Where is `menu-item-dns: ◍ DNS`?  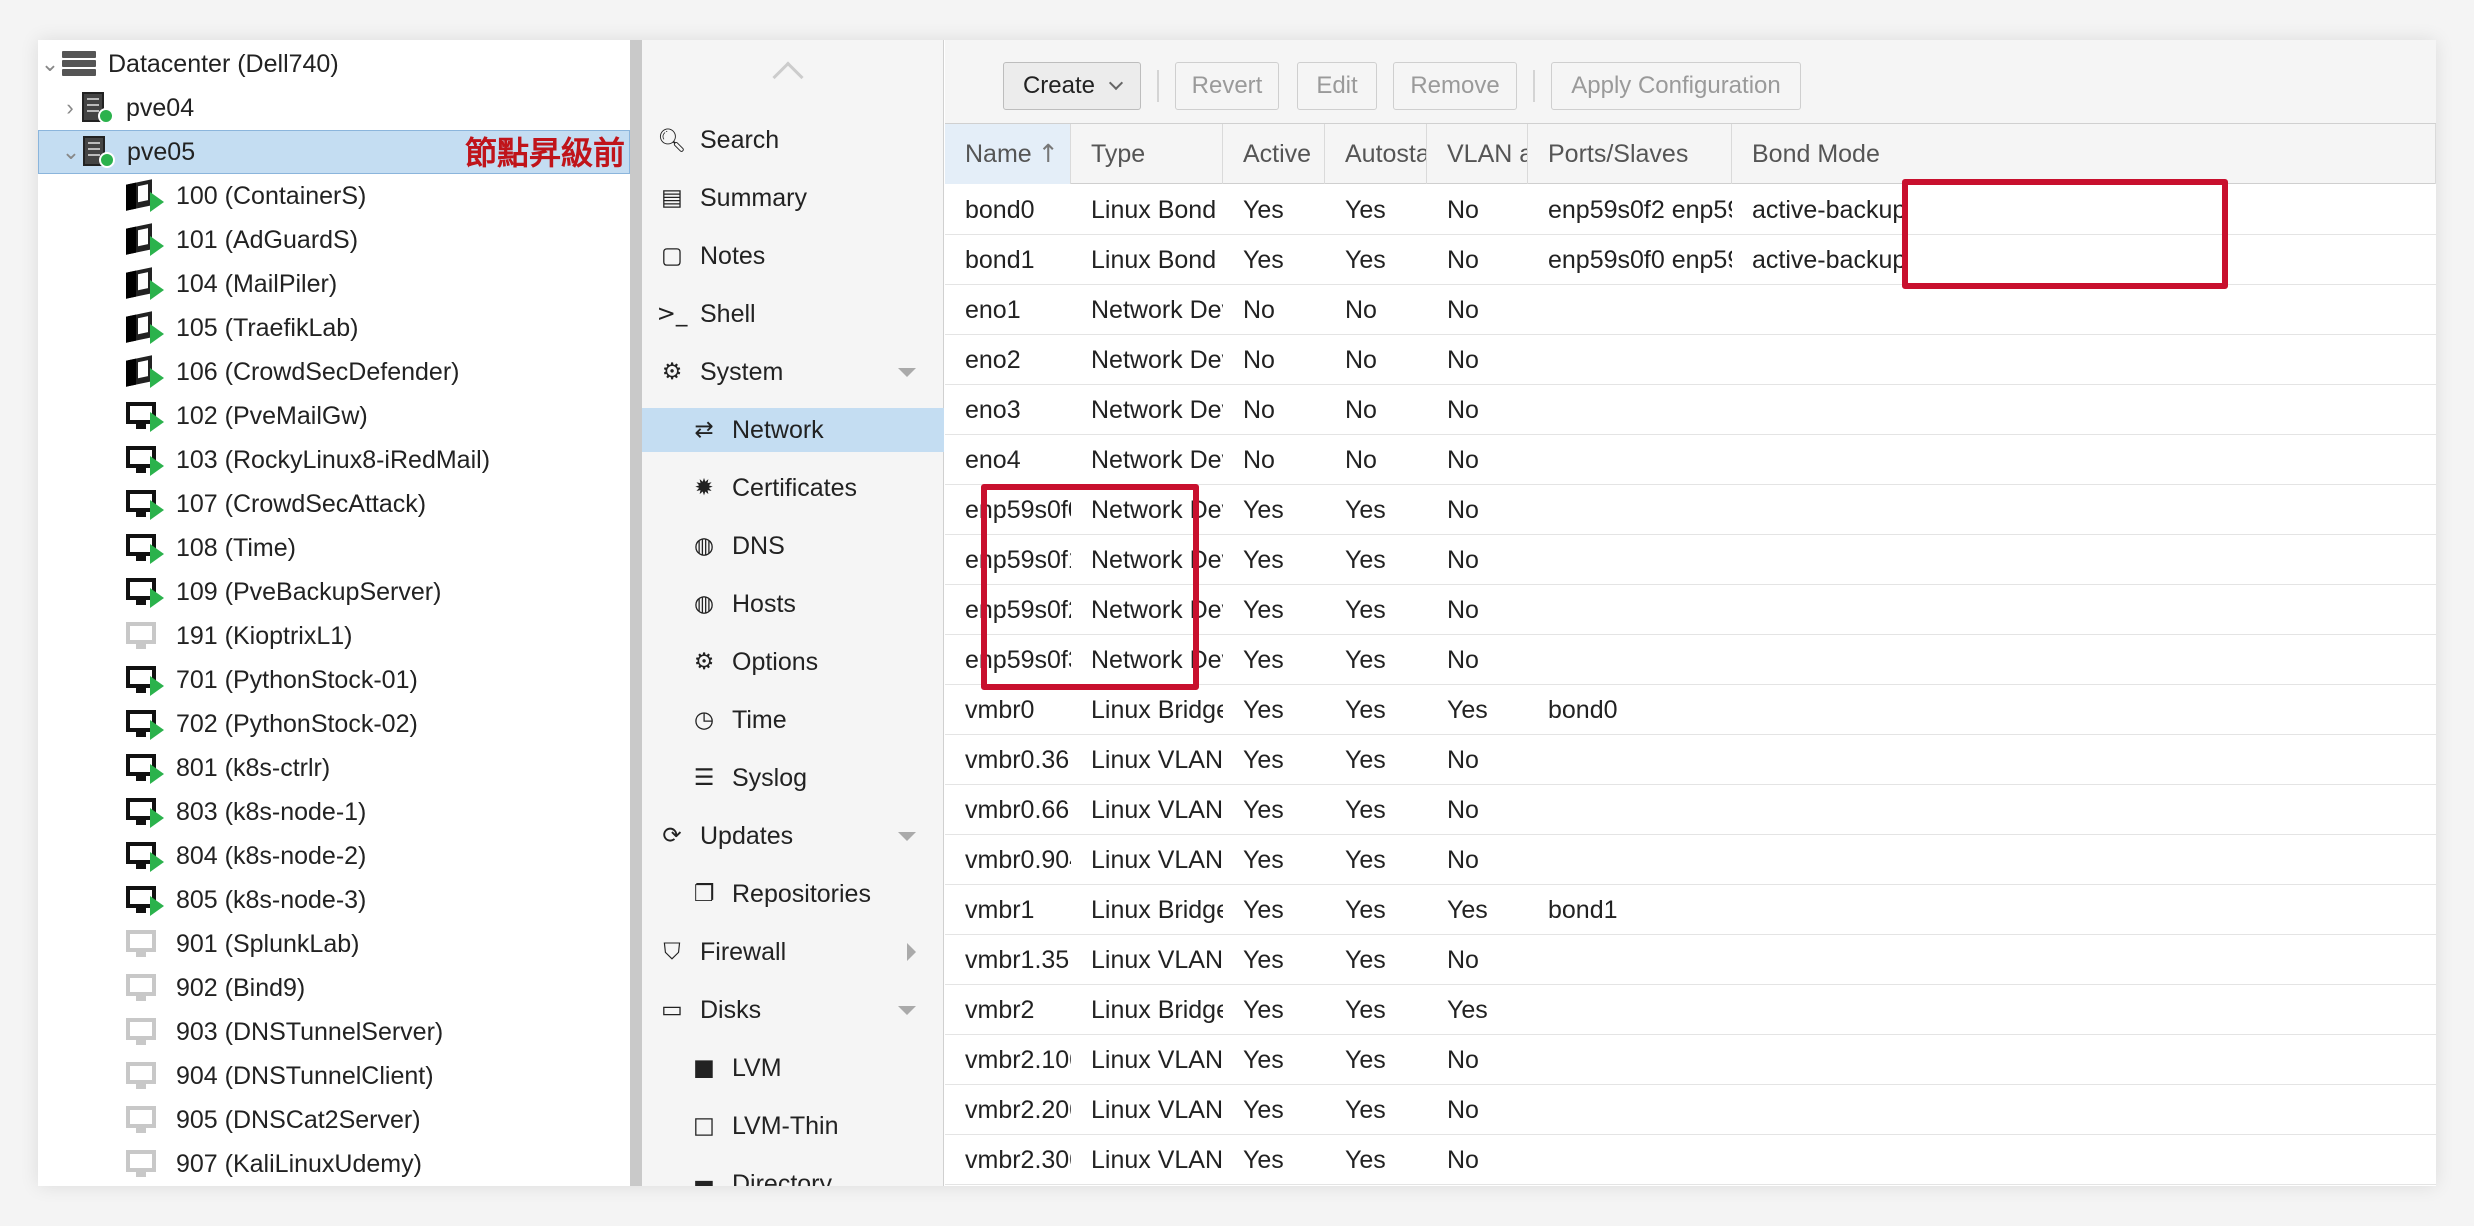
menu-item-dns: ◍ DNS is located at coordinates (793, 546).